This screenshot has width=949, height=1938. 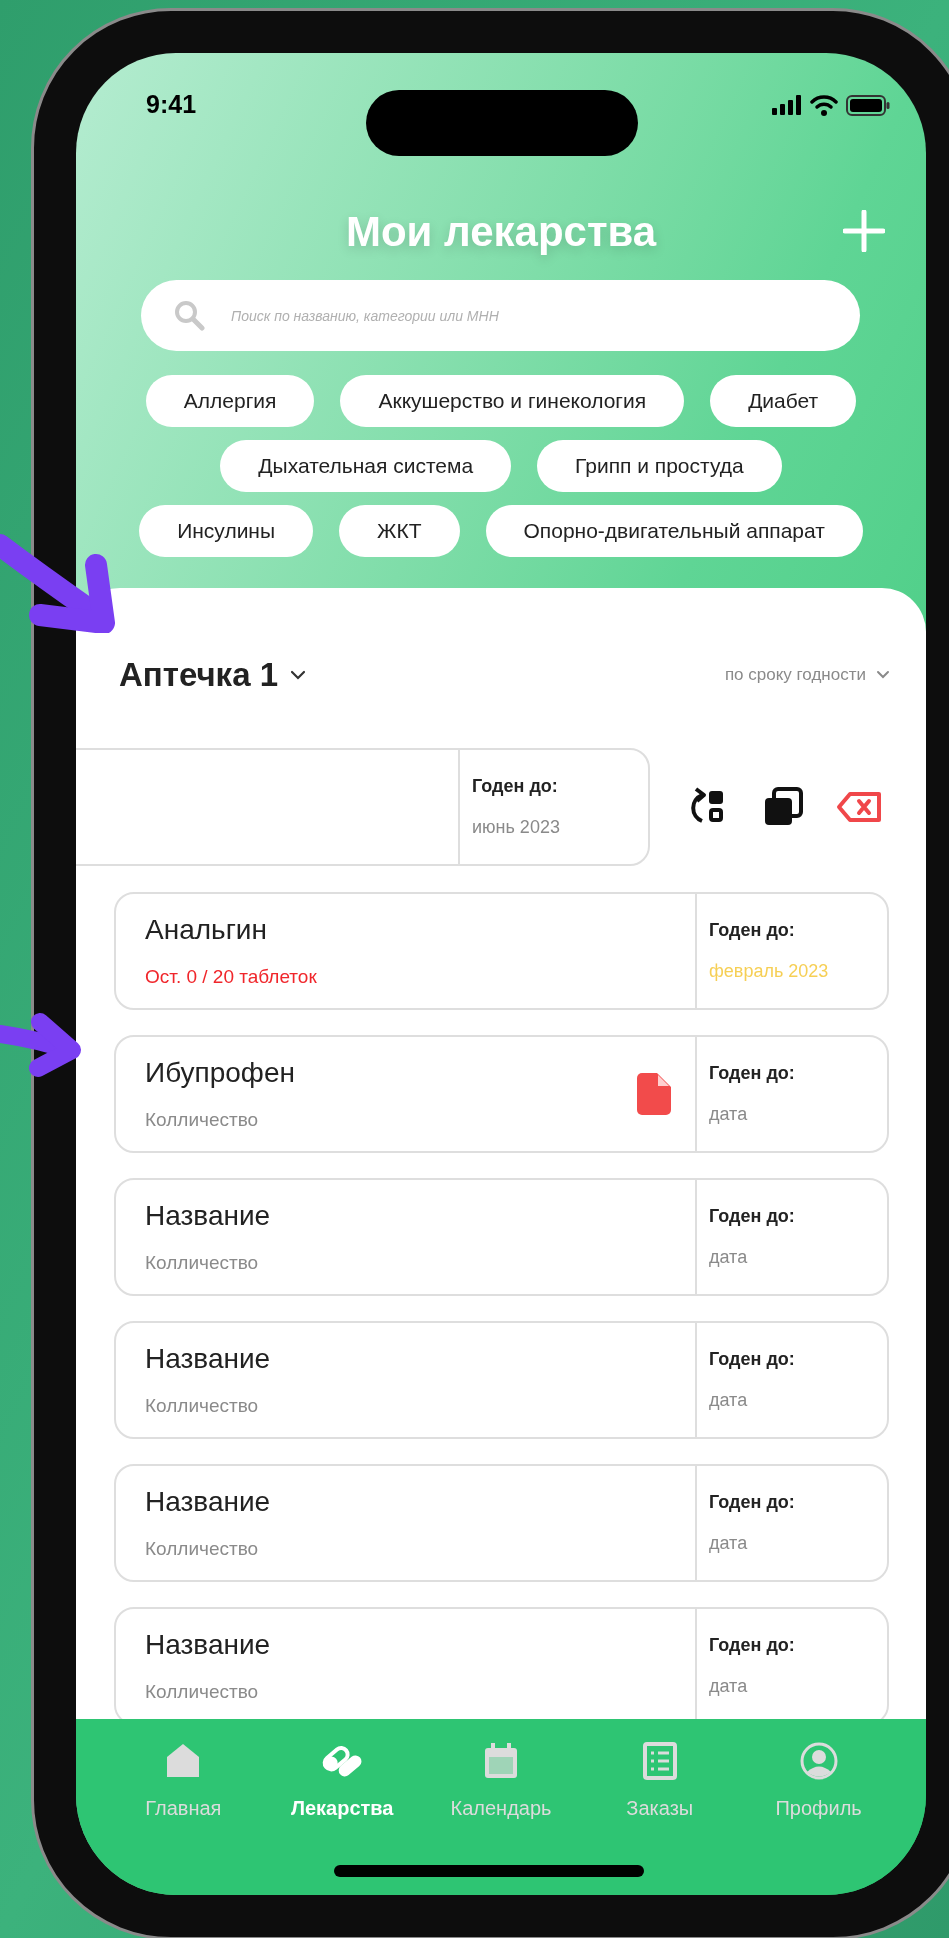 What do you see at coordinates (807, 675) in the screenshot?
I see `sort-dropdown: по сроку годности` at bounding box center [807, 675].